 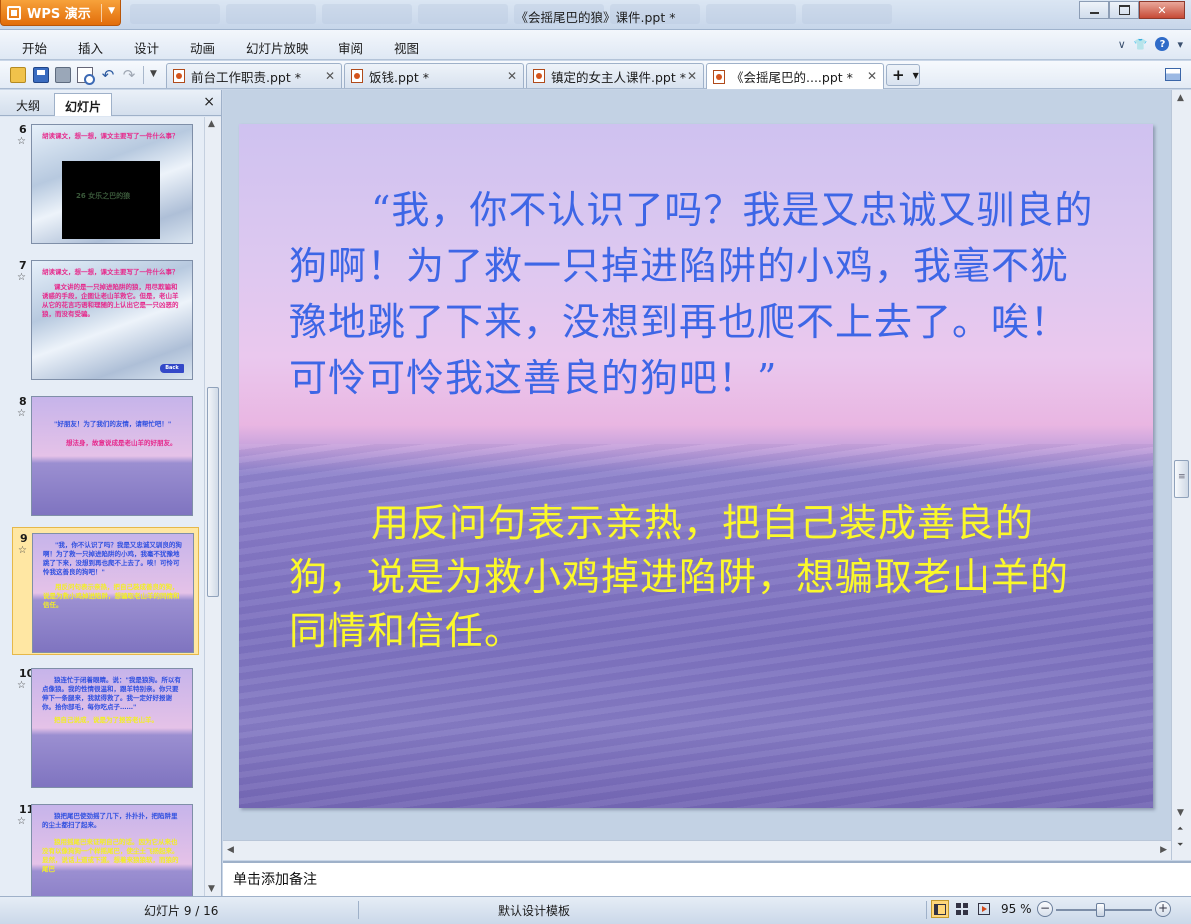 I want to click on doc-tab-4-active: 《会摇尾巴的....ppt * ✕, so click(x=795, y=76).